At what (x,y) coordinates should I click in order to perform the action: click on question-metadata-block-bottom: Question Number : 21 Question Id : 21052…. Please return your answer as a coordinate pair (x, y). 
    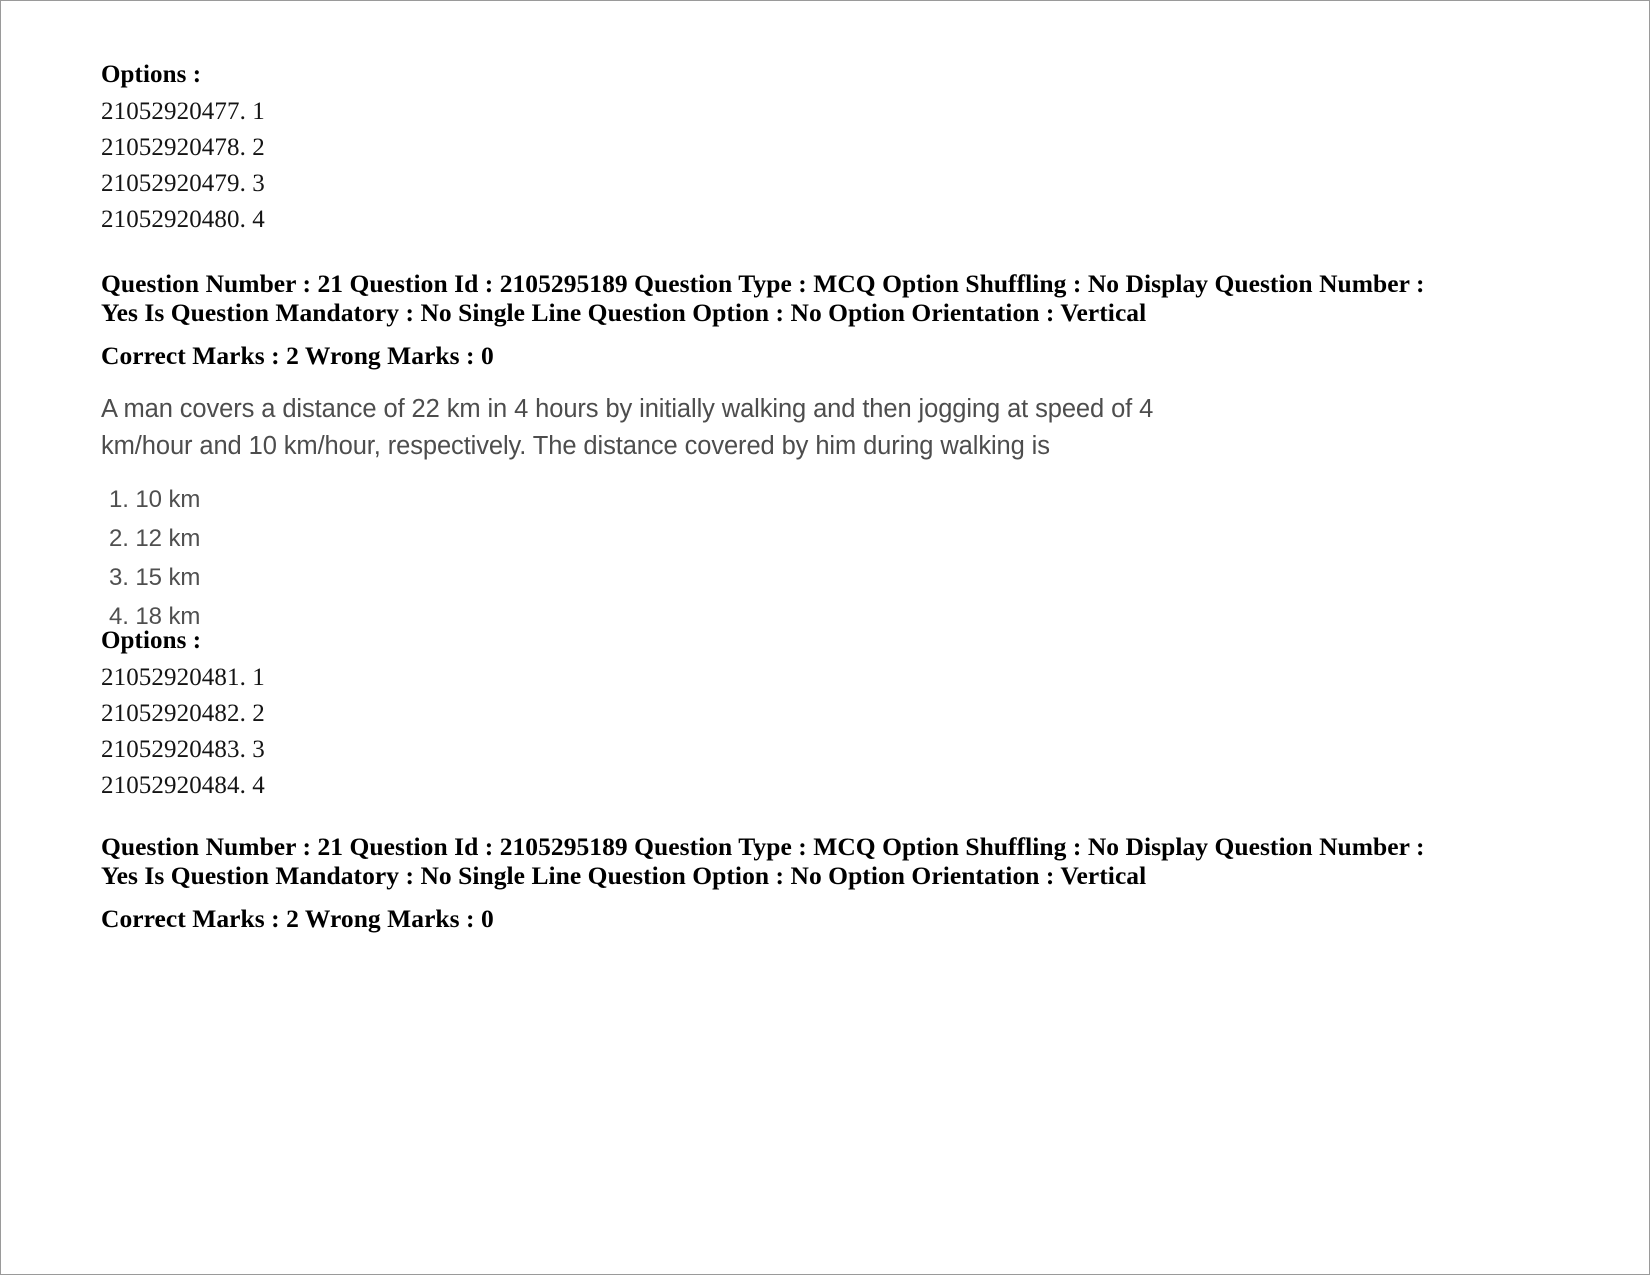
    Looking at the image, I should click on (771, 883).